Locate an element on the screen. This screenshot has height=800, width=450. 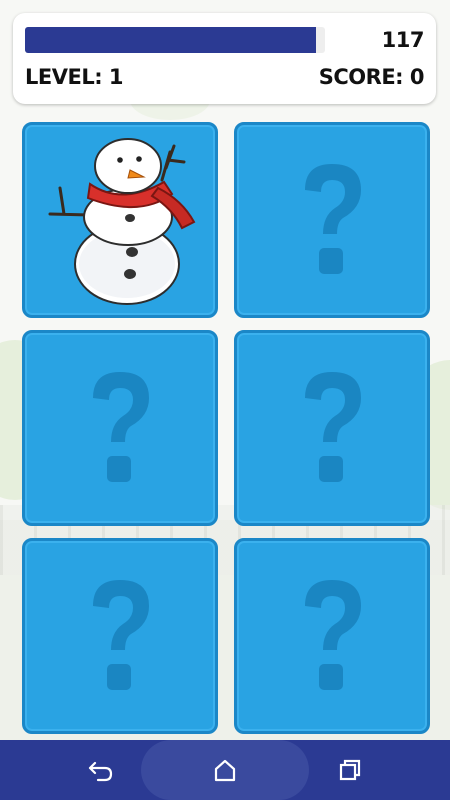
timer-progress-fill is located at coordinates (170, 40).